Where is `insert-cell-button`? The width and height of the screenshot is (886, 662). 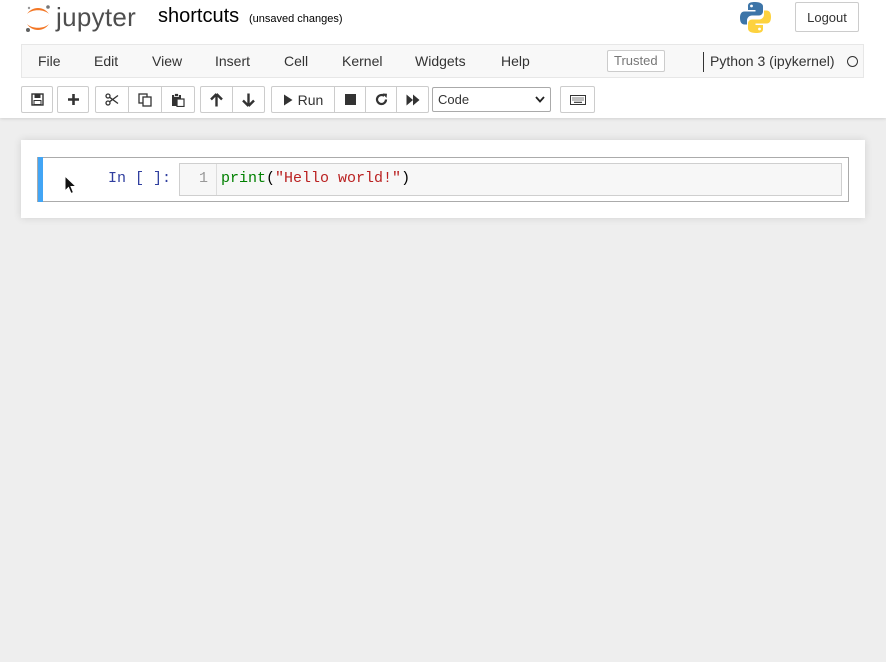
insert-cell-button is located at coordinates (73, 99).